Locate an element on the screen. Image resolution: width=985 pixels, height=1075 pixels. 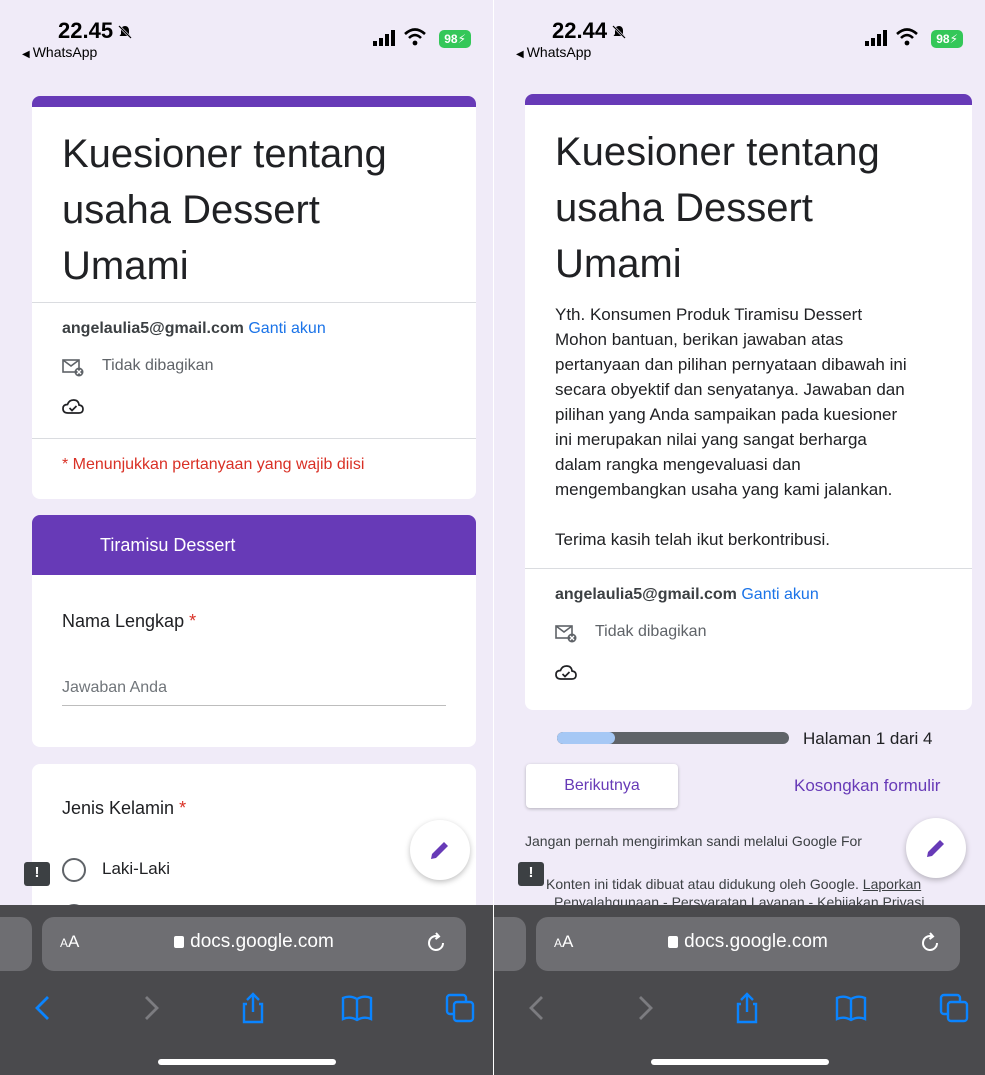
description-line: ini merupakan nilai yang sangat berharga is located at coordinates (711, 439).